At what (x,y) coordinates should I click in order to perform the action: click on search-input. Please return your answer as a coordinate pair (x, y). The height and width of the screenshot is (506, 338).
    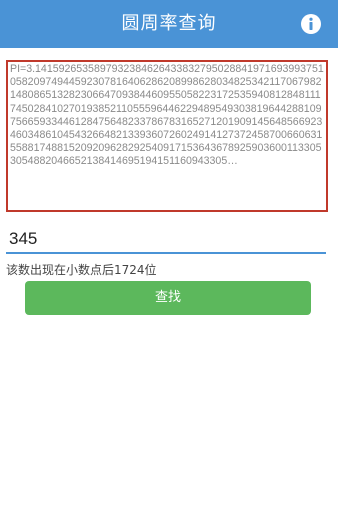
    Looking at the image, I should click on (166, 239).